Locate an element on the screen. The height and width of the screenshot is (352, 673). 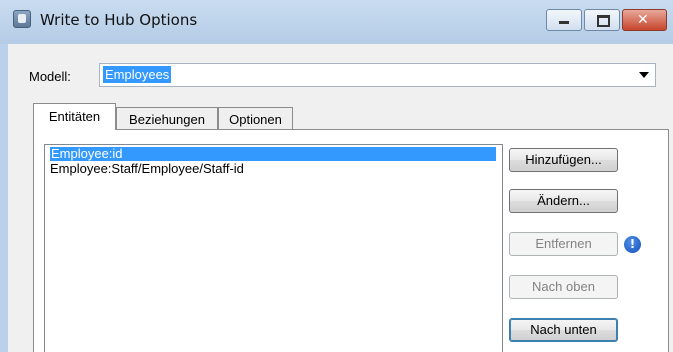
maximize-icon is located at coordinates (603, 21).